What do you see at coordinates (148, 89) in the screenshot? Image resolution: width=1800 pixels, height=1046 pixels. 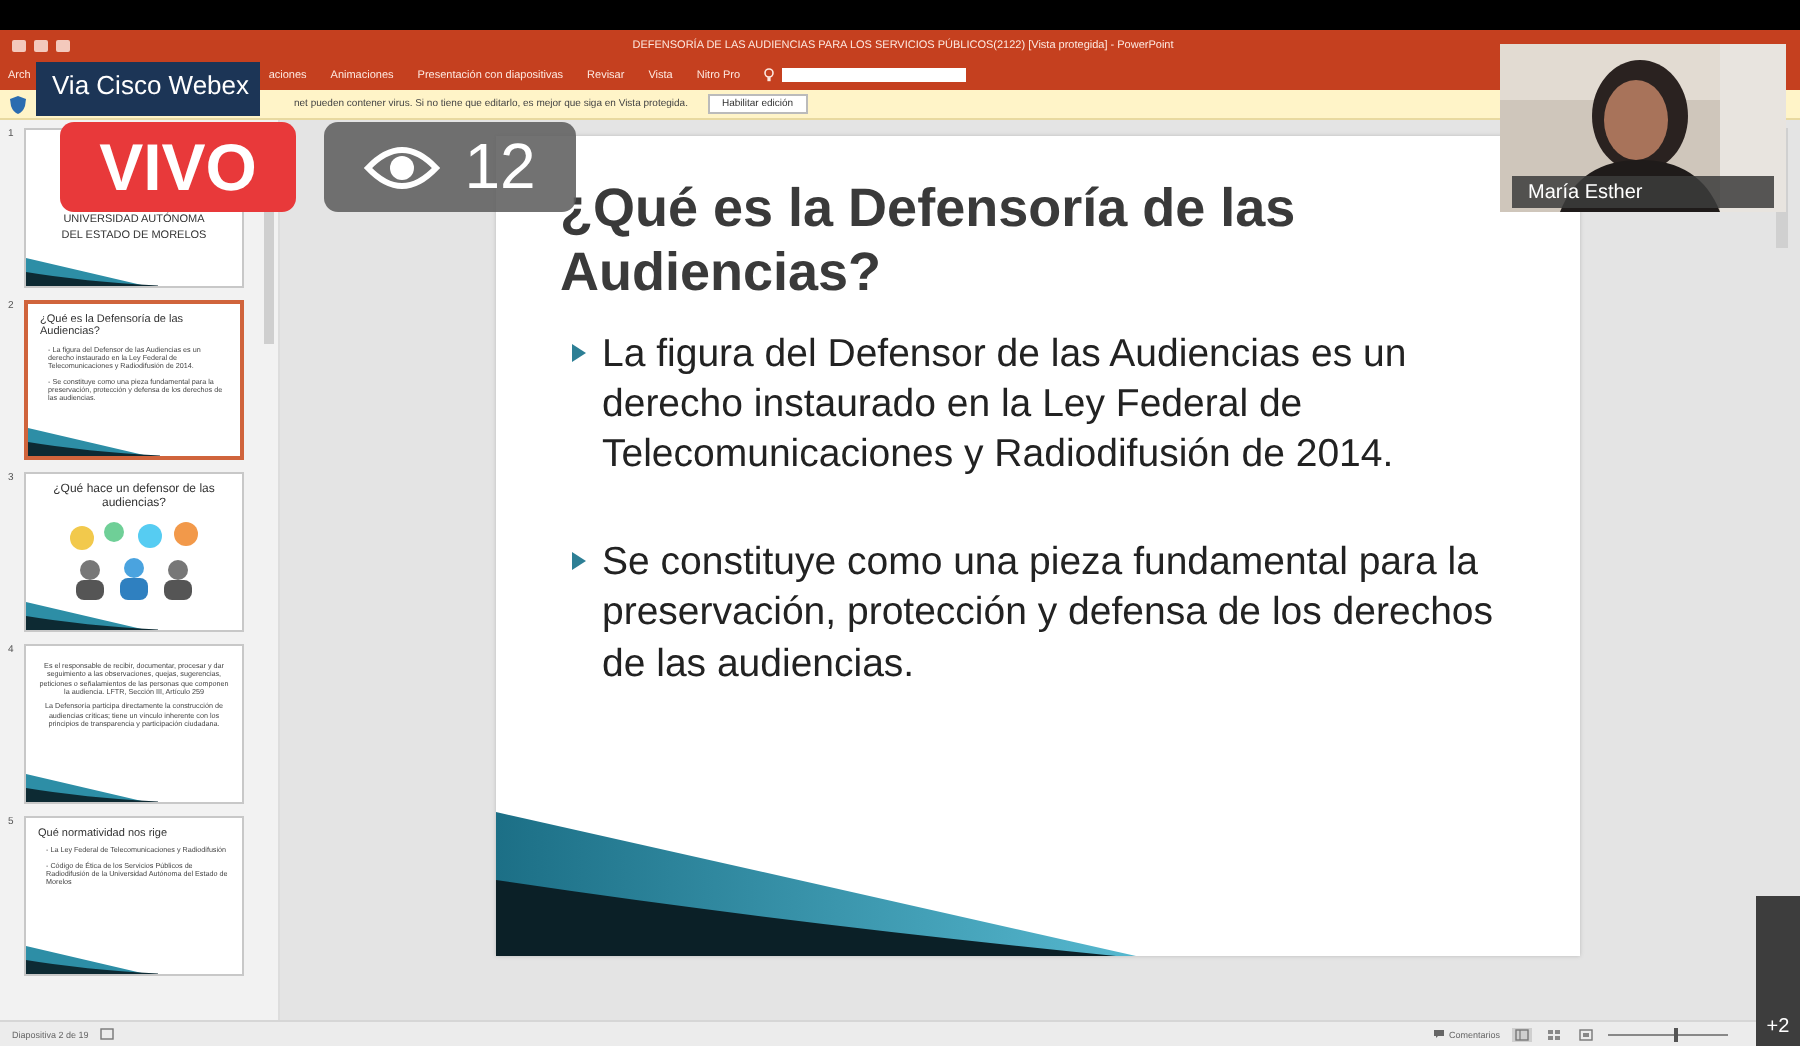 I see `brand-label: Via Cisco Webex` at bounding box center [148, 89].